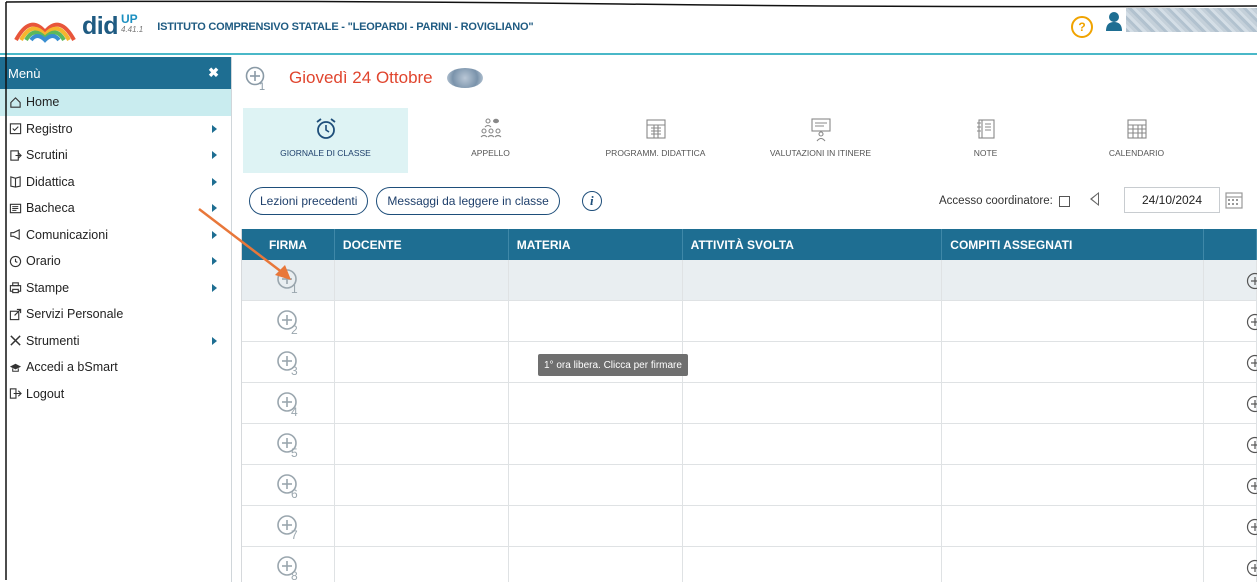 The image size is (1257, 582). Describe the element at coordinates (326, 129) in the screenshot. I see `alarm-clock-icon` at that location.